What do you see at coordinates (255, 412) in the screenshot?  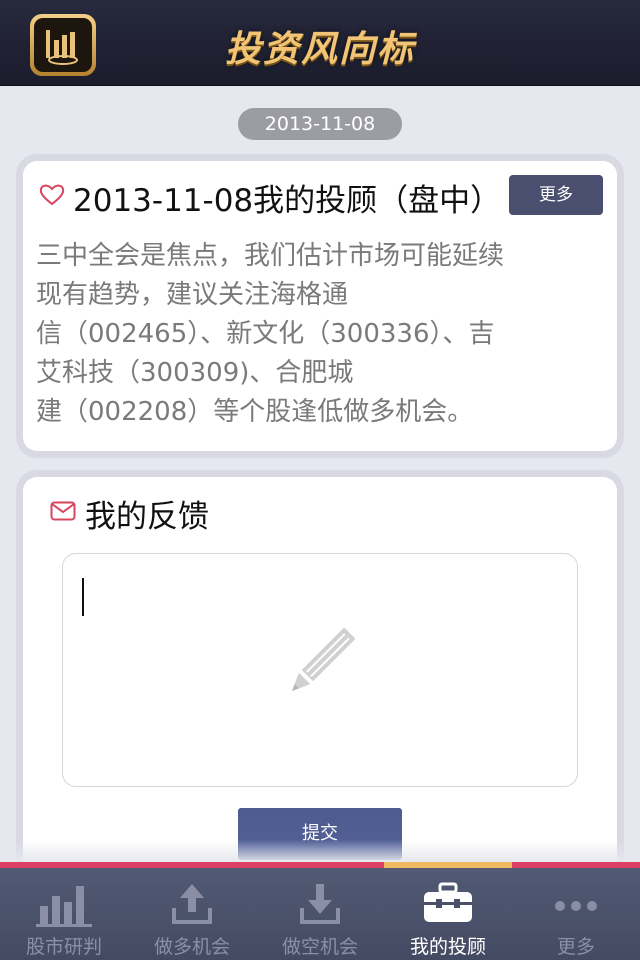 I see `advice-line: 建（002208）等个股逢低做多机会。` at bounding box center [255, 412].